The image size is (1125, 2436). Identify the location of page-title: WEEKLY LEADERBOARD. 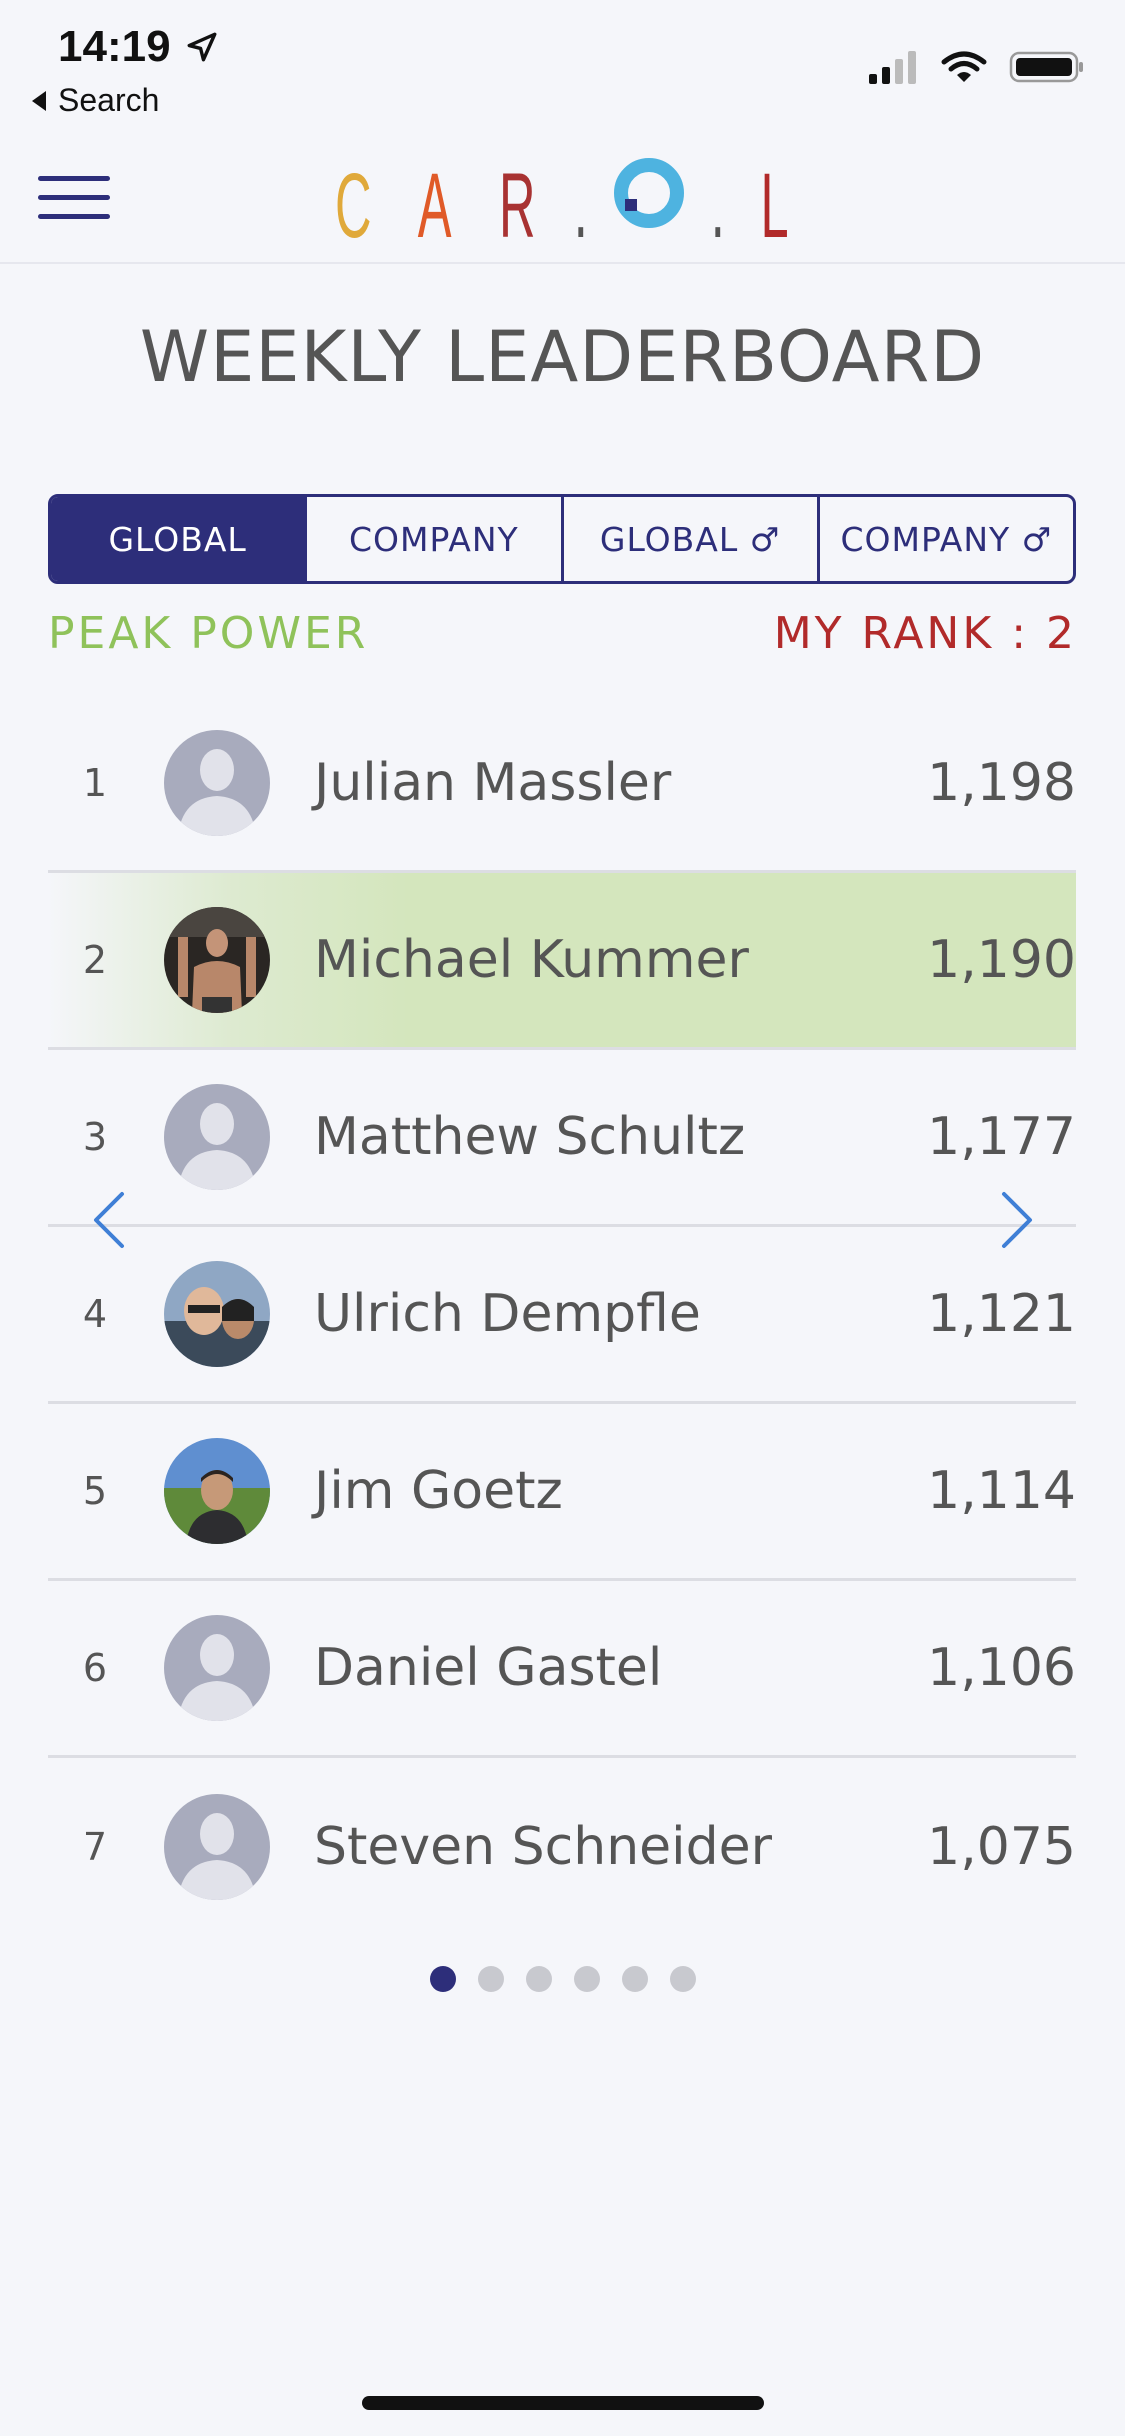
(562, 357).